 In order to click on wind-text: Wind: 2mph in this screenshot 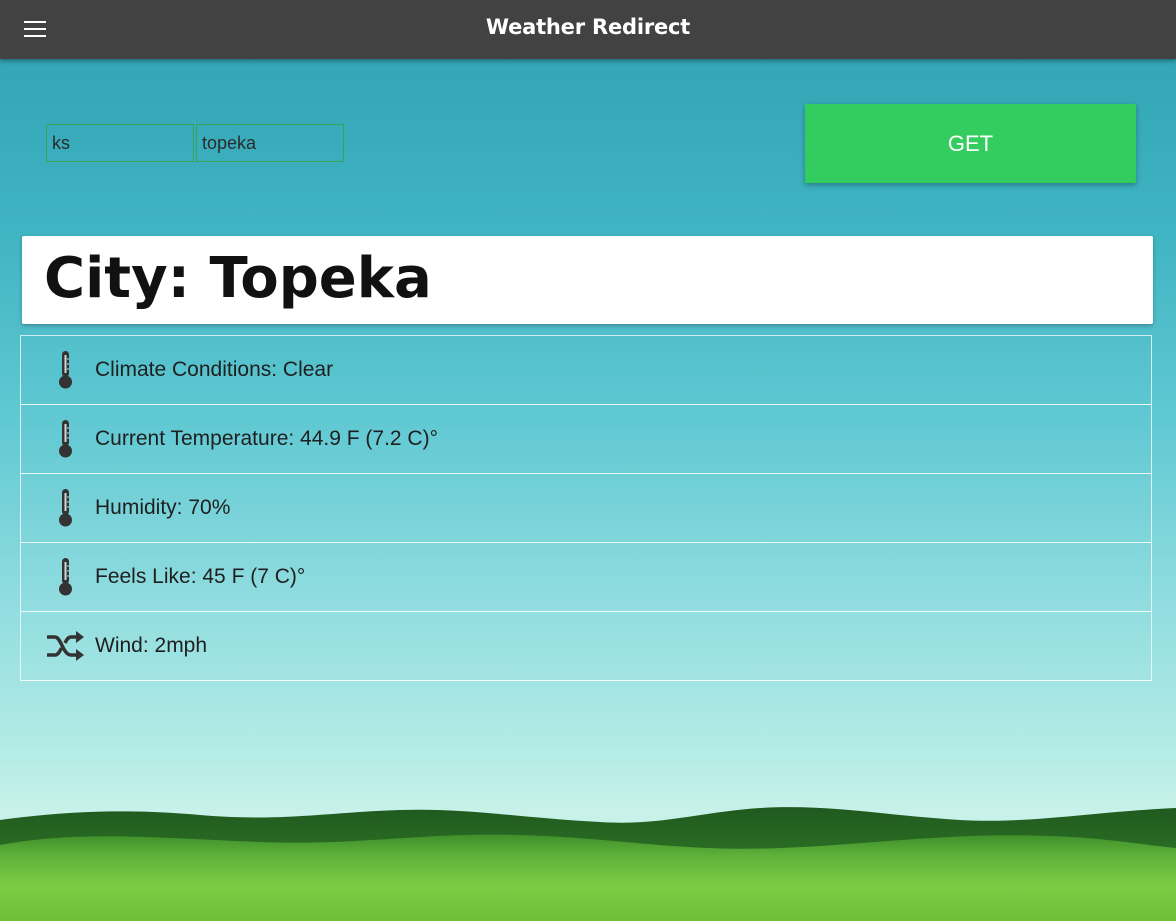, I will do `click(151, 645)`.